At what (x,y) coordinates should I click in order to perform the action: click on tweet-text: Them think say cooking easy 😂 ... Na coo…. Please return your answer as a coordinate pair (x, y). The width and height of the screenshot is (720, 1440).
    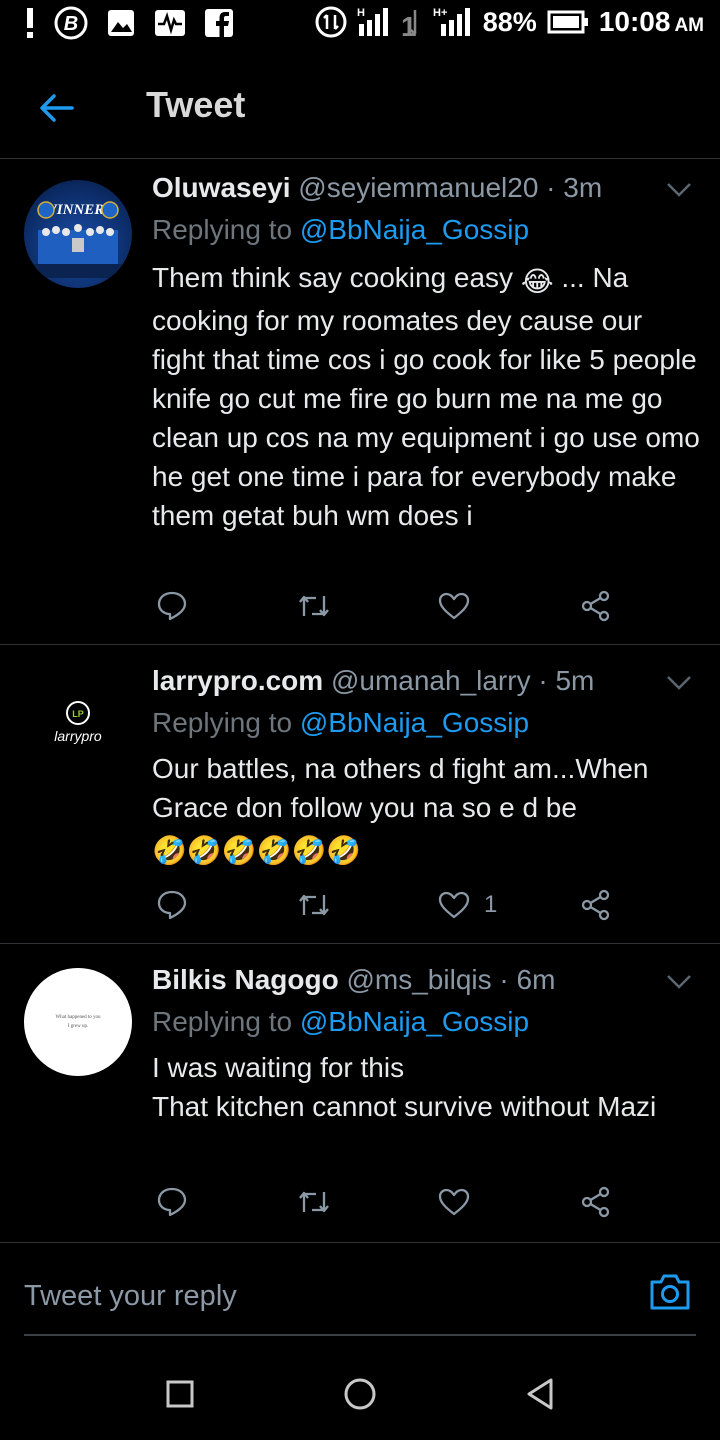
    Looking at the image, I should click on (426, 396).